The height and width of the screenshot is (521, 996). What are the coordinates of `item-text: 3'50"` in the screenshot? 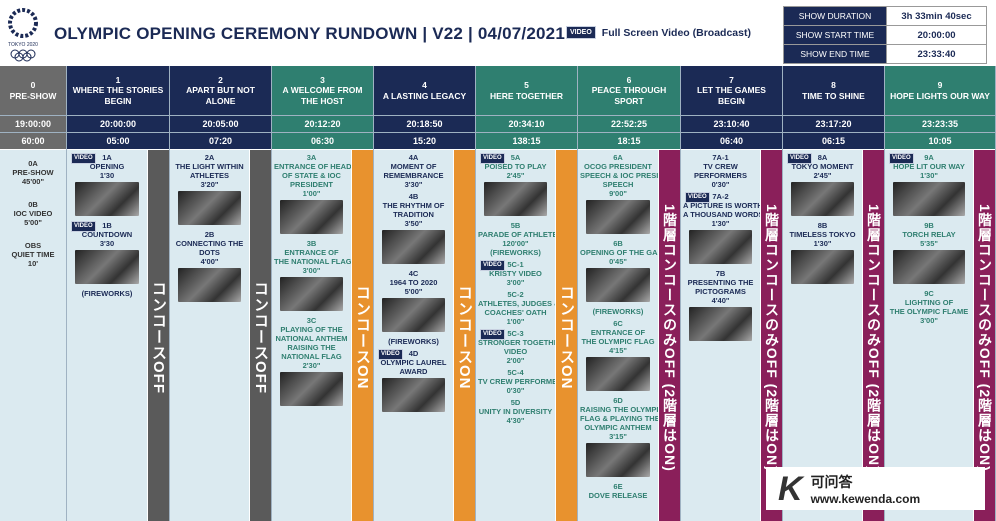 It's located at (413, 223).